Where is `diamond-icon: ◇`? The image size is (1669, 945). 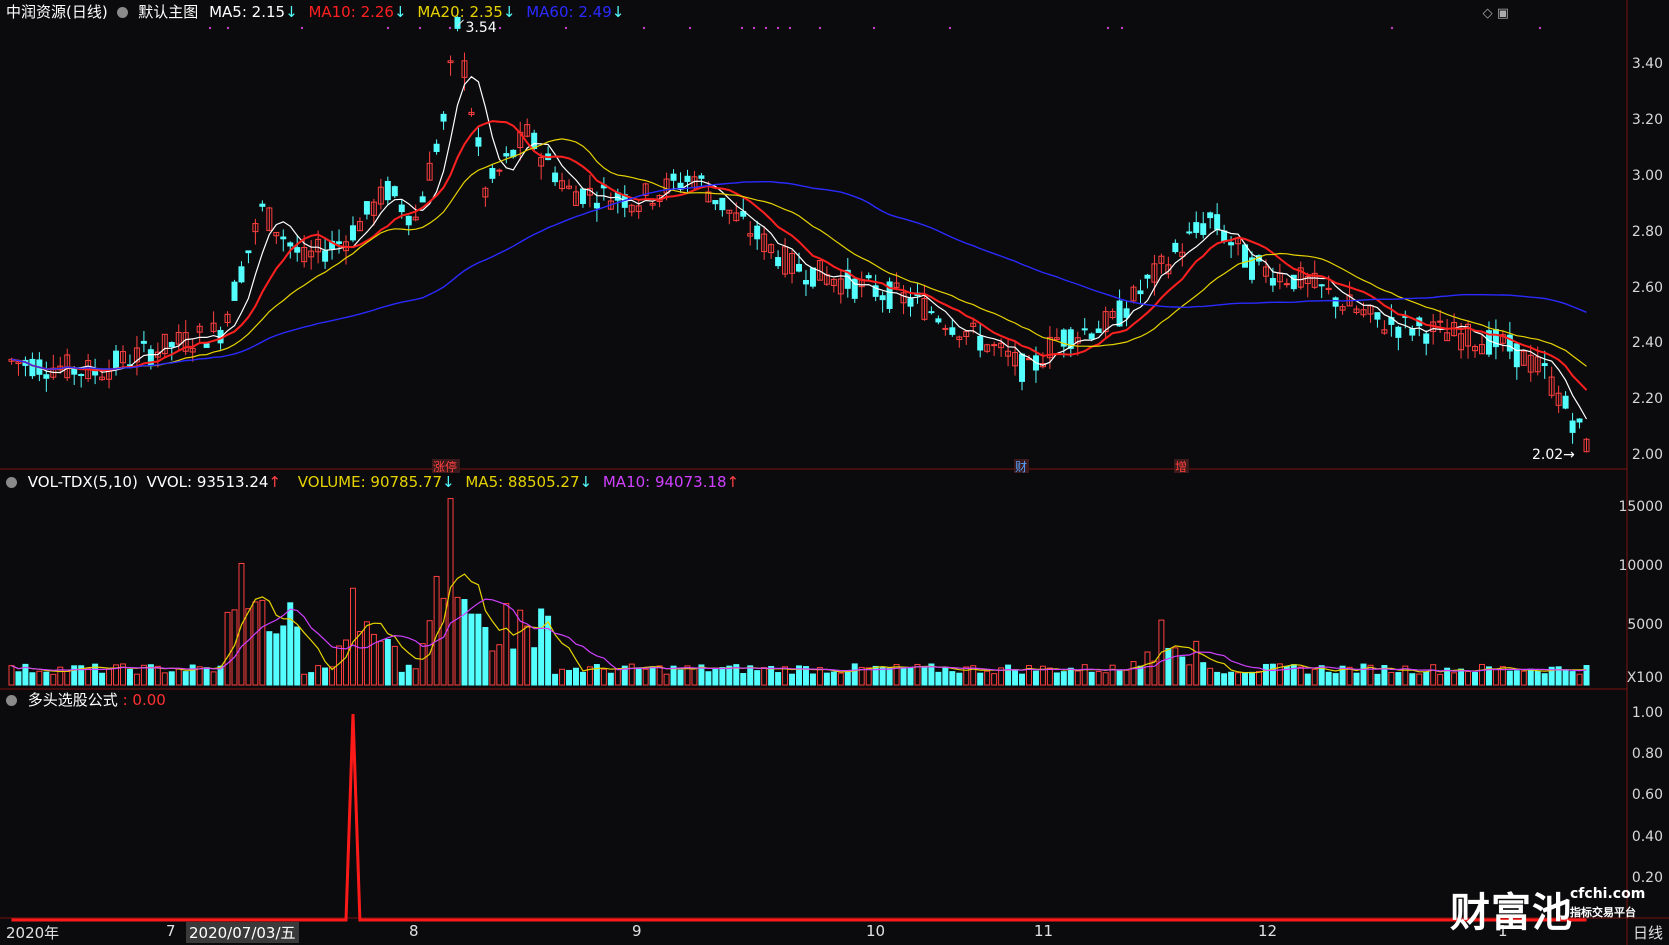
diamond-icon: ◇ is located at coordinates (1488, 13).